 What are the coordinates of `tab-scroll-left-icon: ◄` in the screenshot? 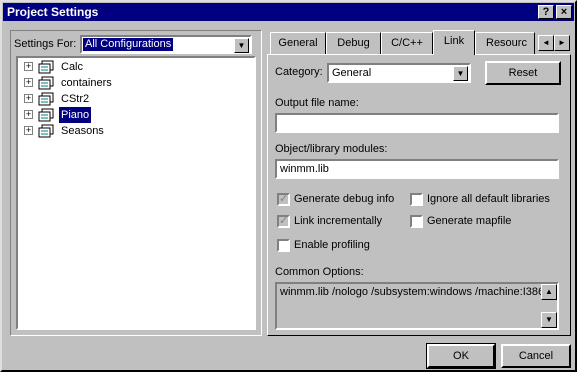 It's located at (546, 43).